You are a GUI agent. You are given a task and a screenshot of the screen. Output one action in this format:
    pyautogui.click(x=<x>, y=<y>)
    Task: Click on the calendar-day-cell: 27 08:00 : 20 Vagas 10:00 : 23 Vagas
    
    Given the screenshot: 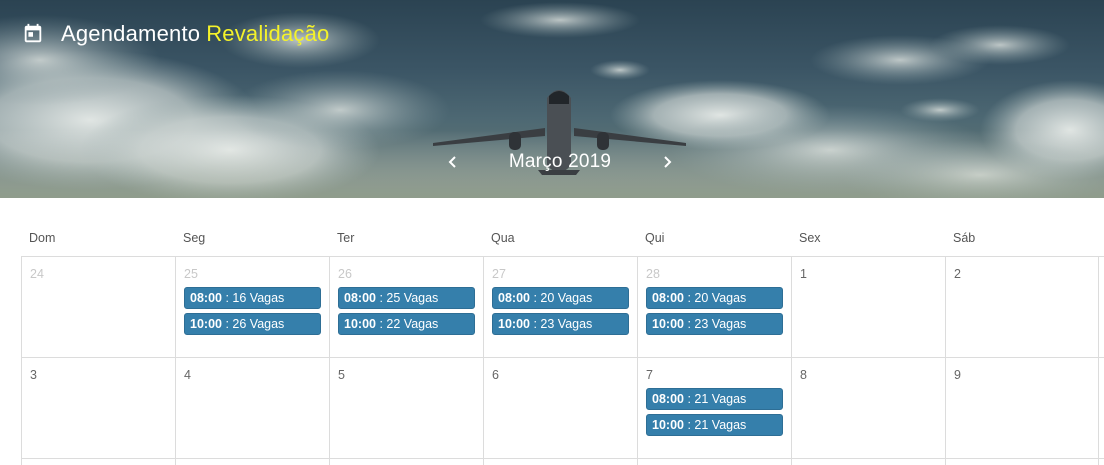 What is the action you would take?
    pyautogui.click(x=560, y=307)
    